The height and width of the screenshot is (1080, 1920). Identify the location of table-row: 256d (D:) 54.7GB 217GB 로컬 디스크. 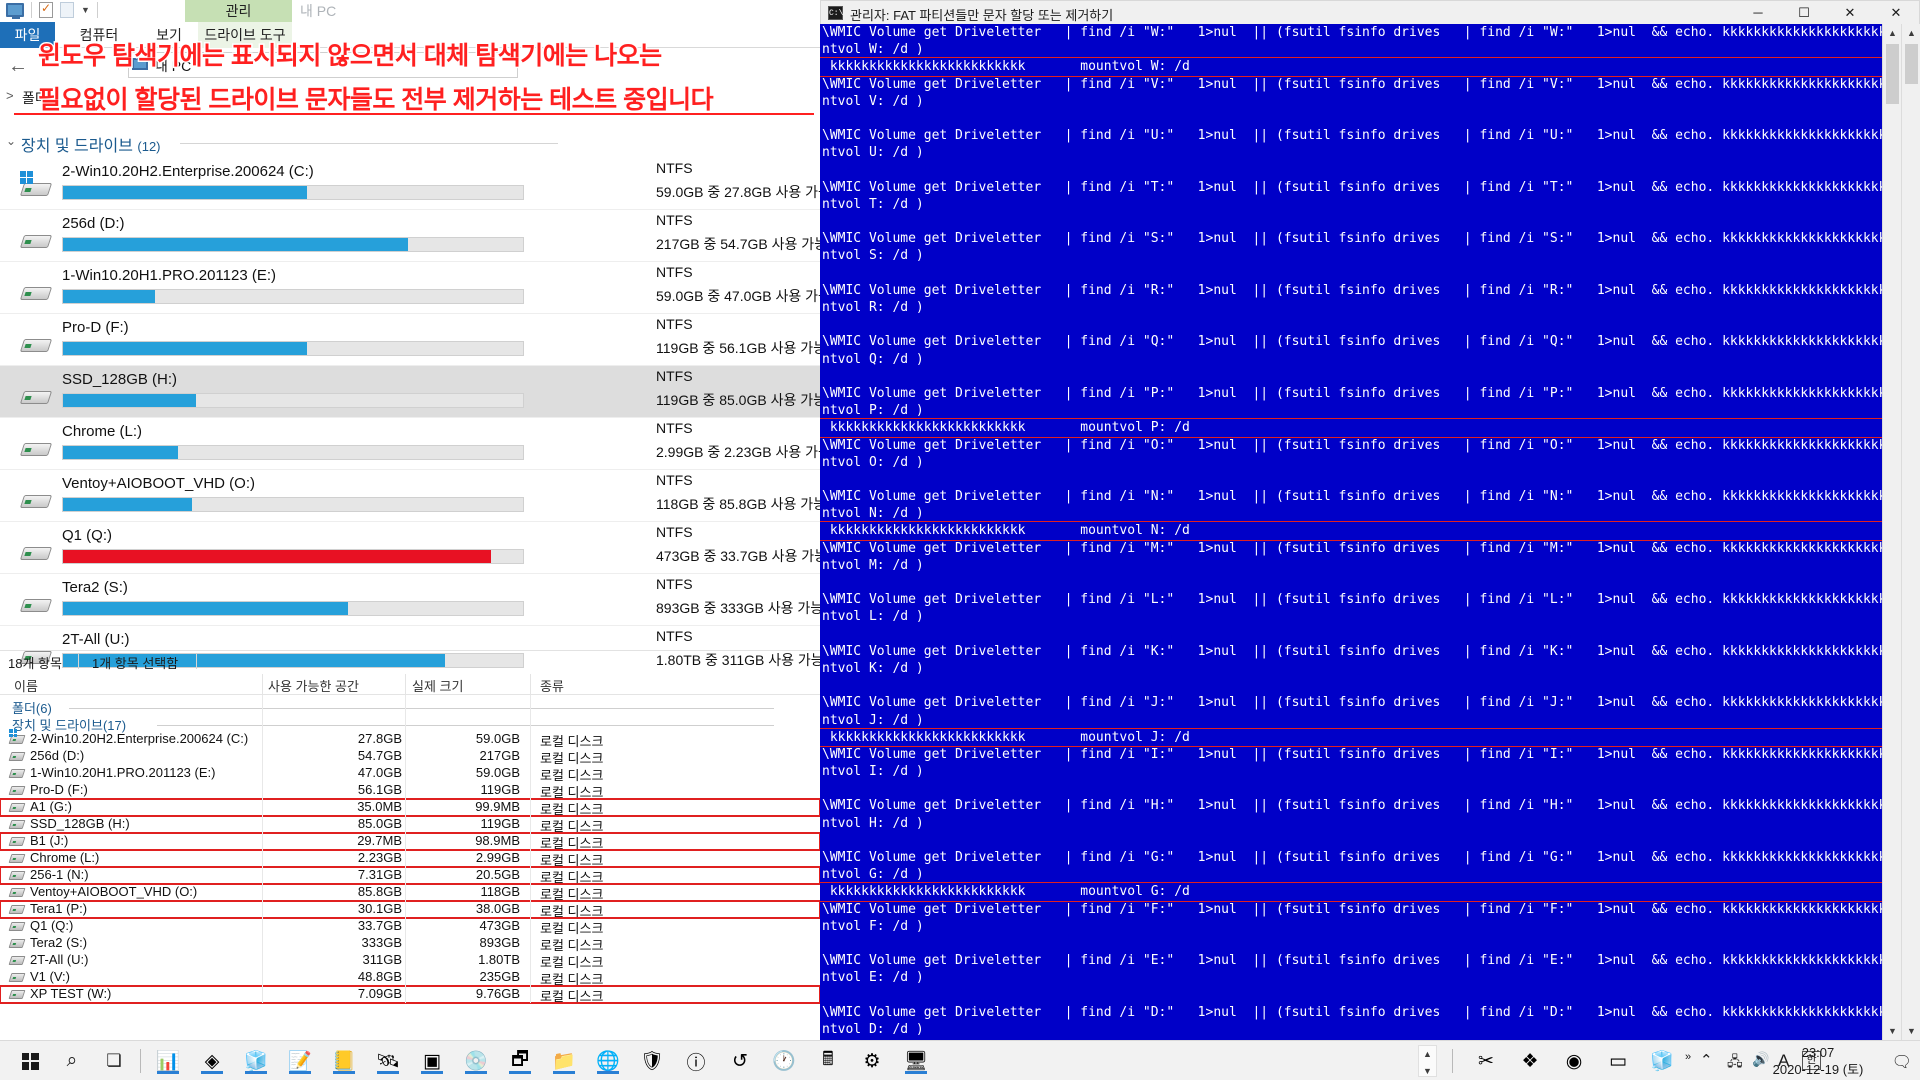
(410, 757).